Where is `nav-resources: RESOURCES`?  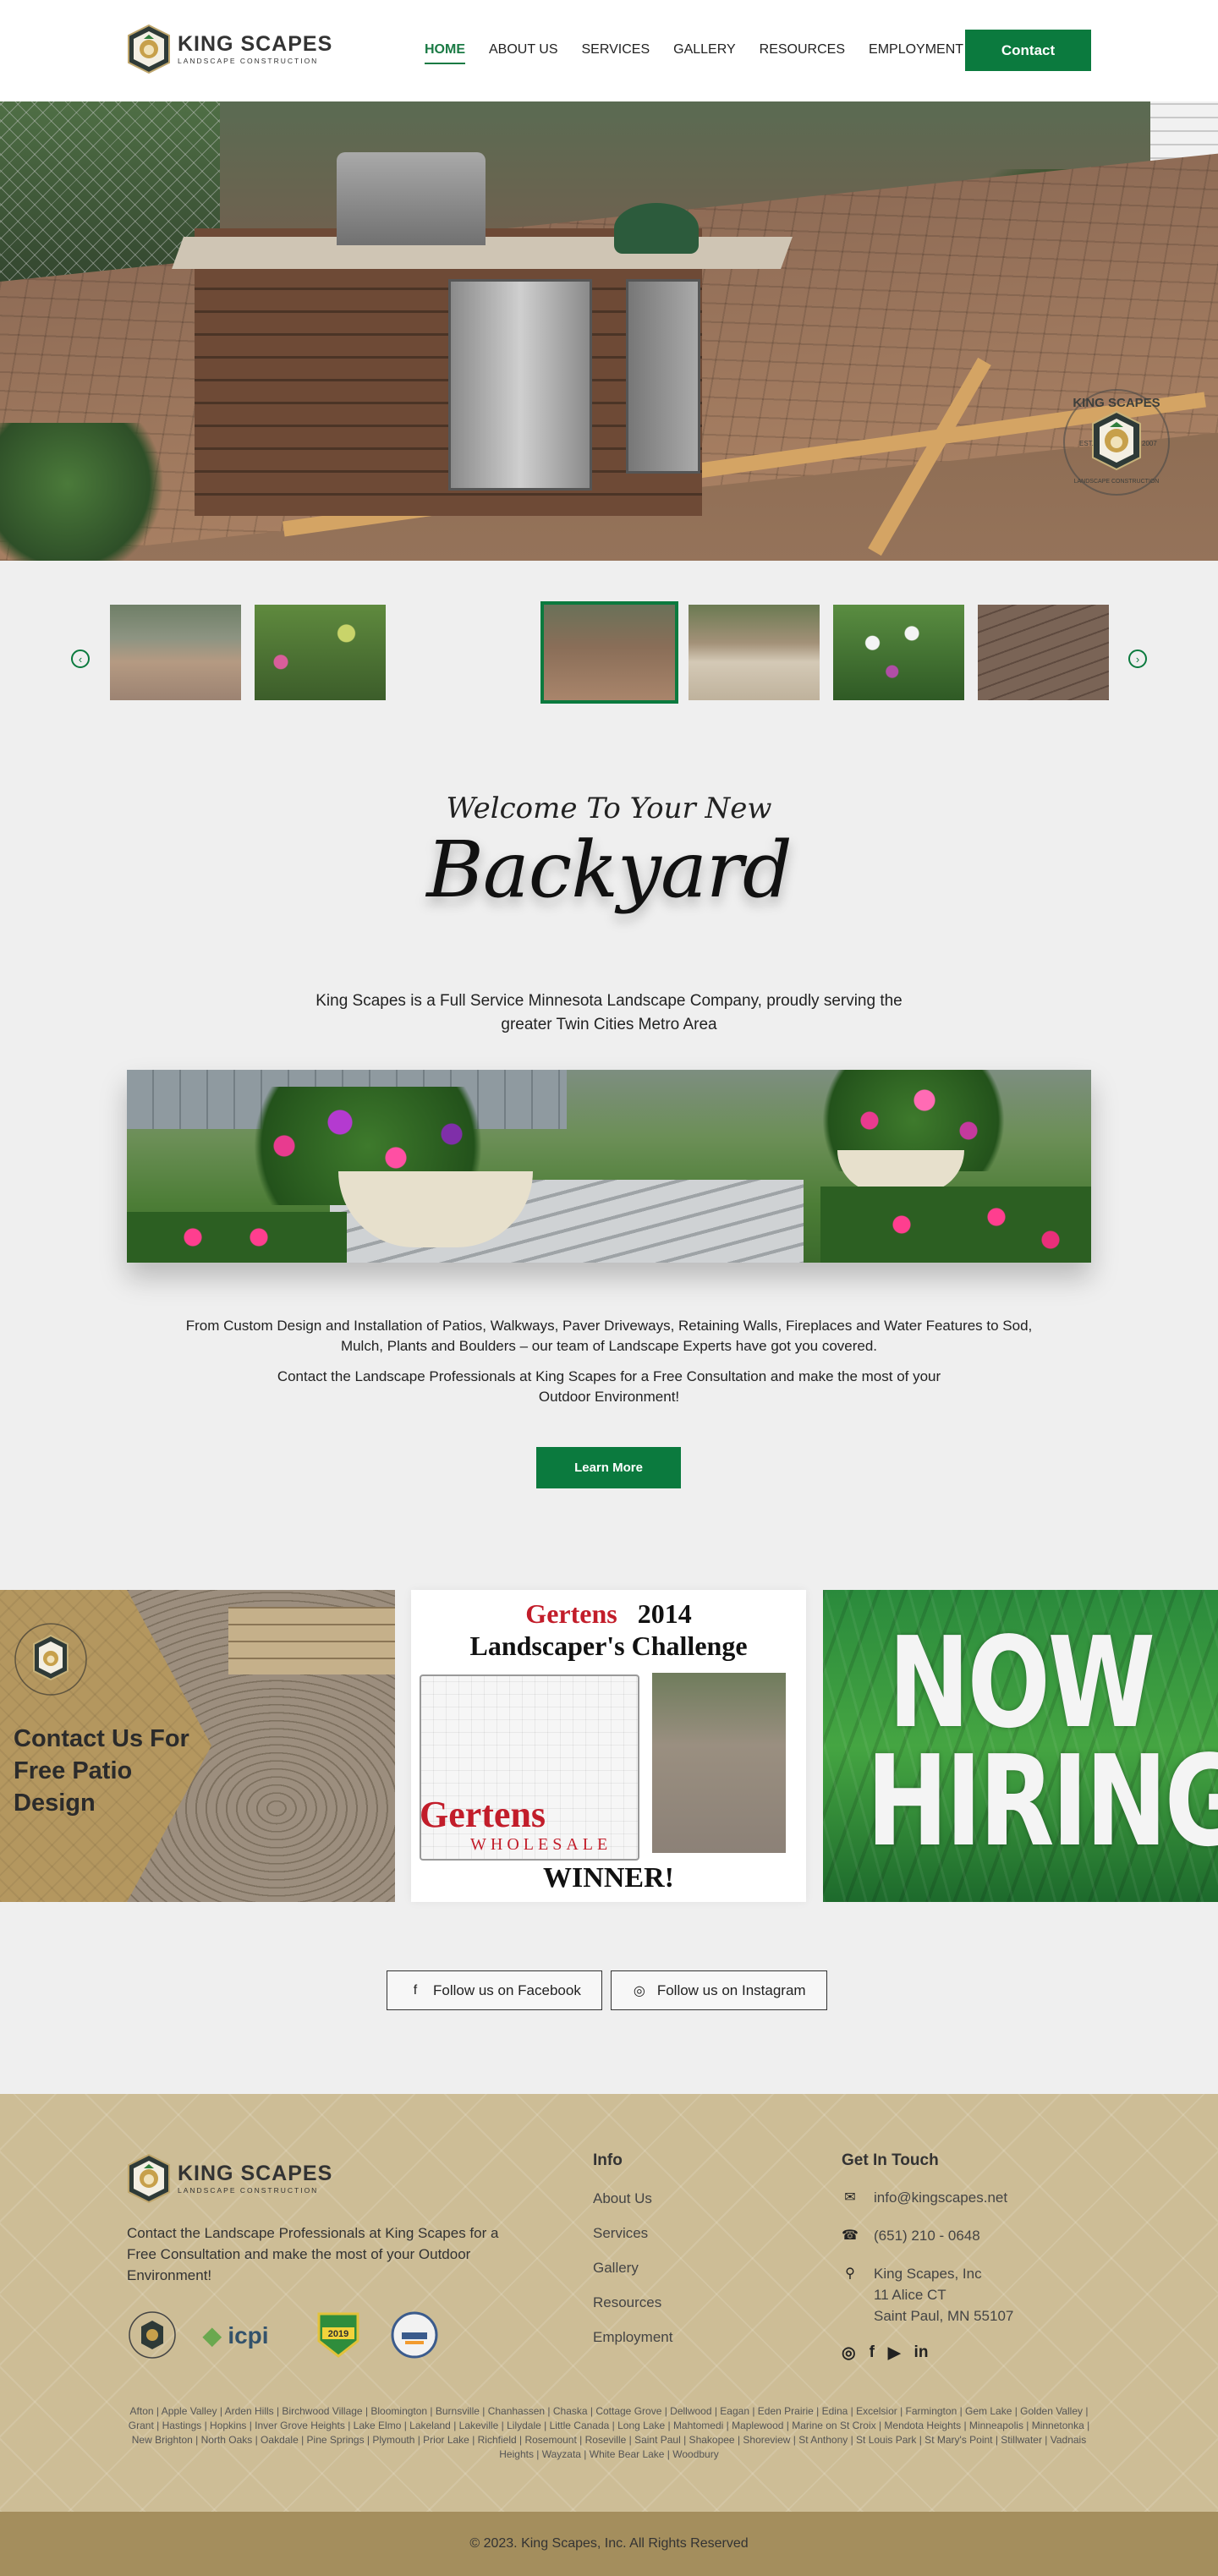
nav-resources: RESOURCES is located at coordinates (802, 53).